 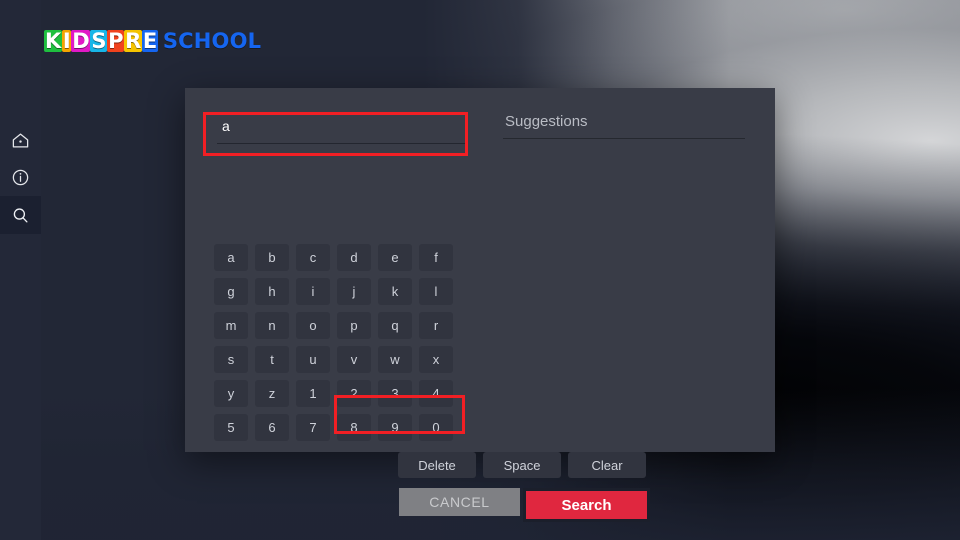 What do you see at coordinates (395, 325) in the screenshot?
I see `key-q: q` at bounding box center [395, 325].